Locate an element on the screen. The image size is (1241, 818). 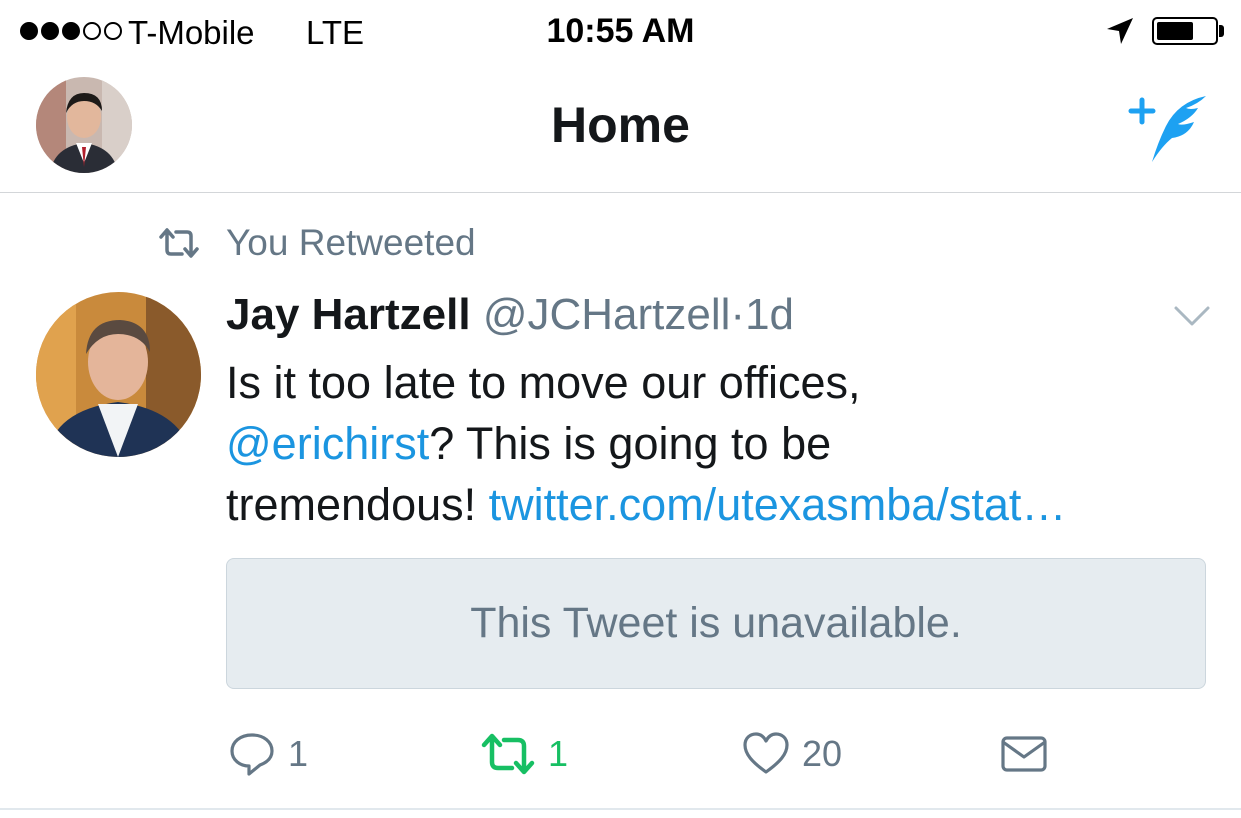
heart-icon is located at coordinates (766, 753).